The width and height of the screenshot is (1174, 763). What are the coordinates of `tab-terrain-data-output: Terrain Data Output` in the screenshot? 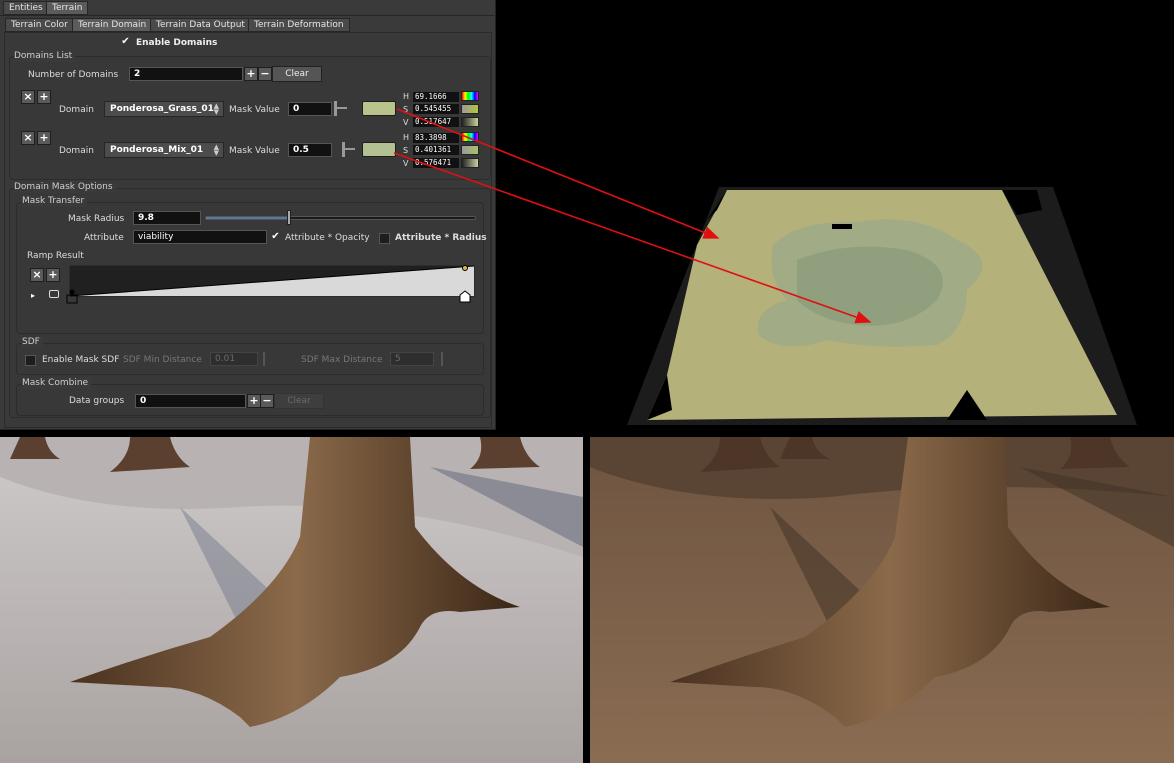 It's located at (200, 25).